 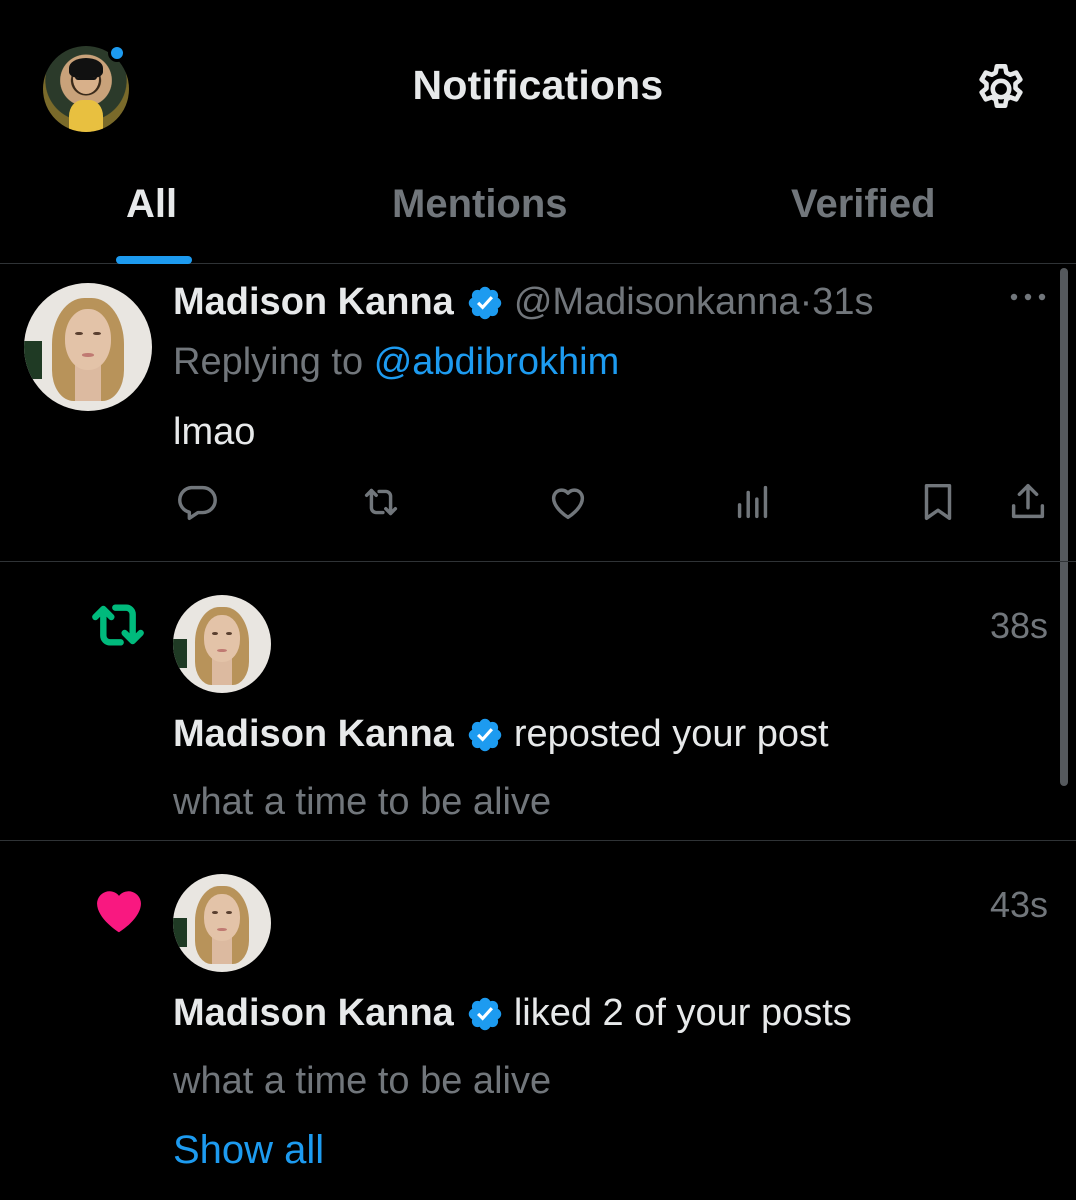 I want to click on page-title: Notifications, so click(x=538, y=85).